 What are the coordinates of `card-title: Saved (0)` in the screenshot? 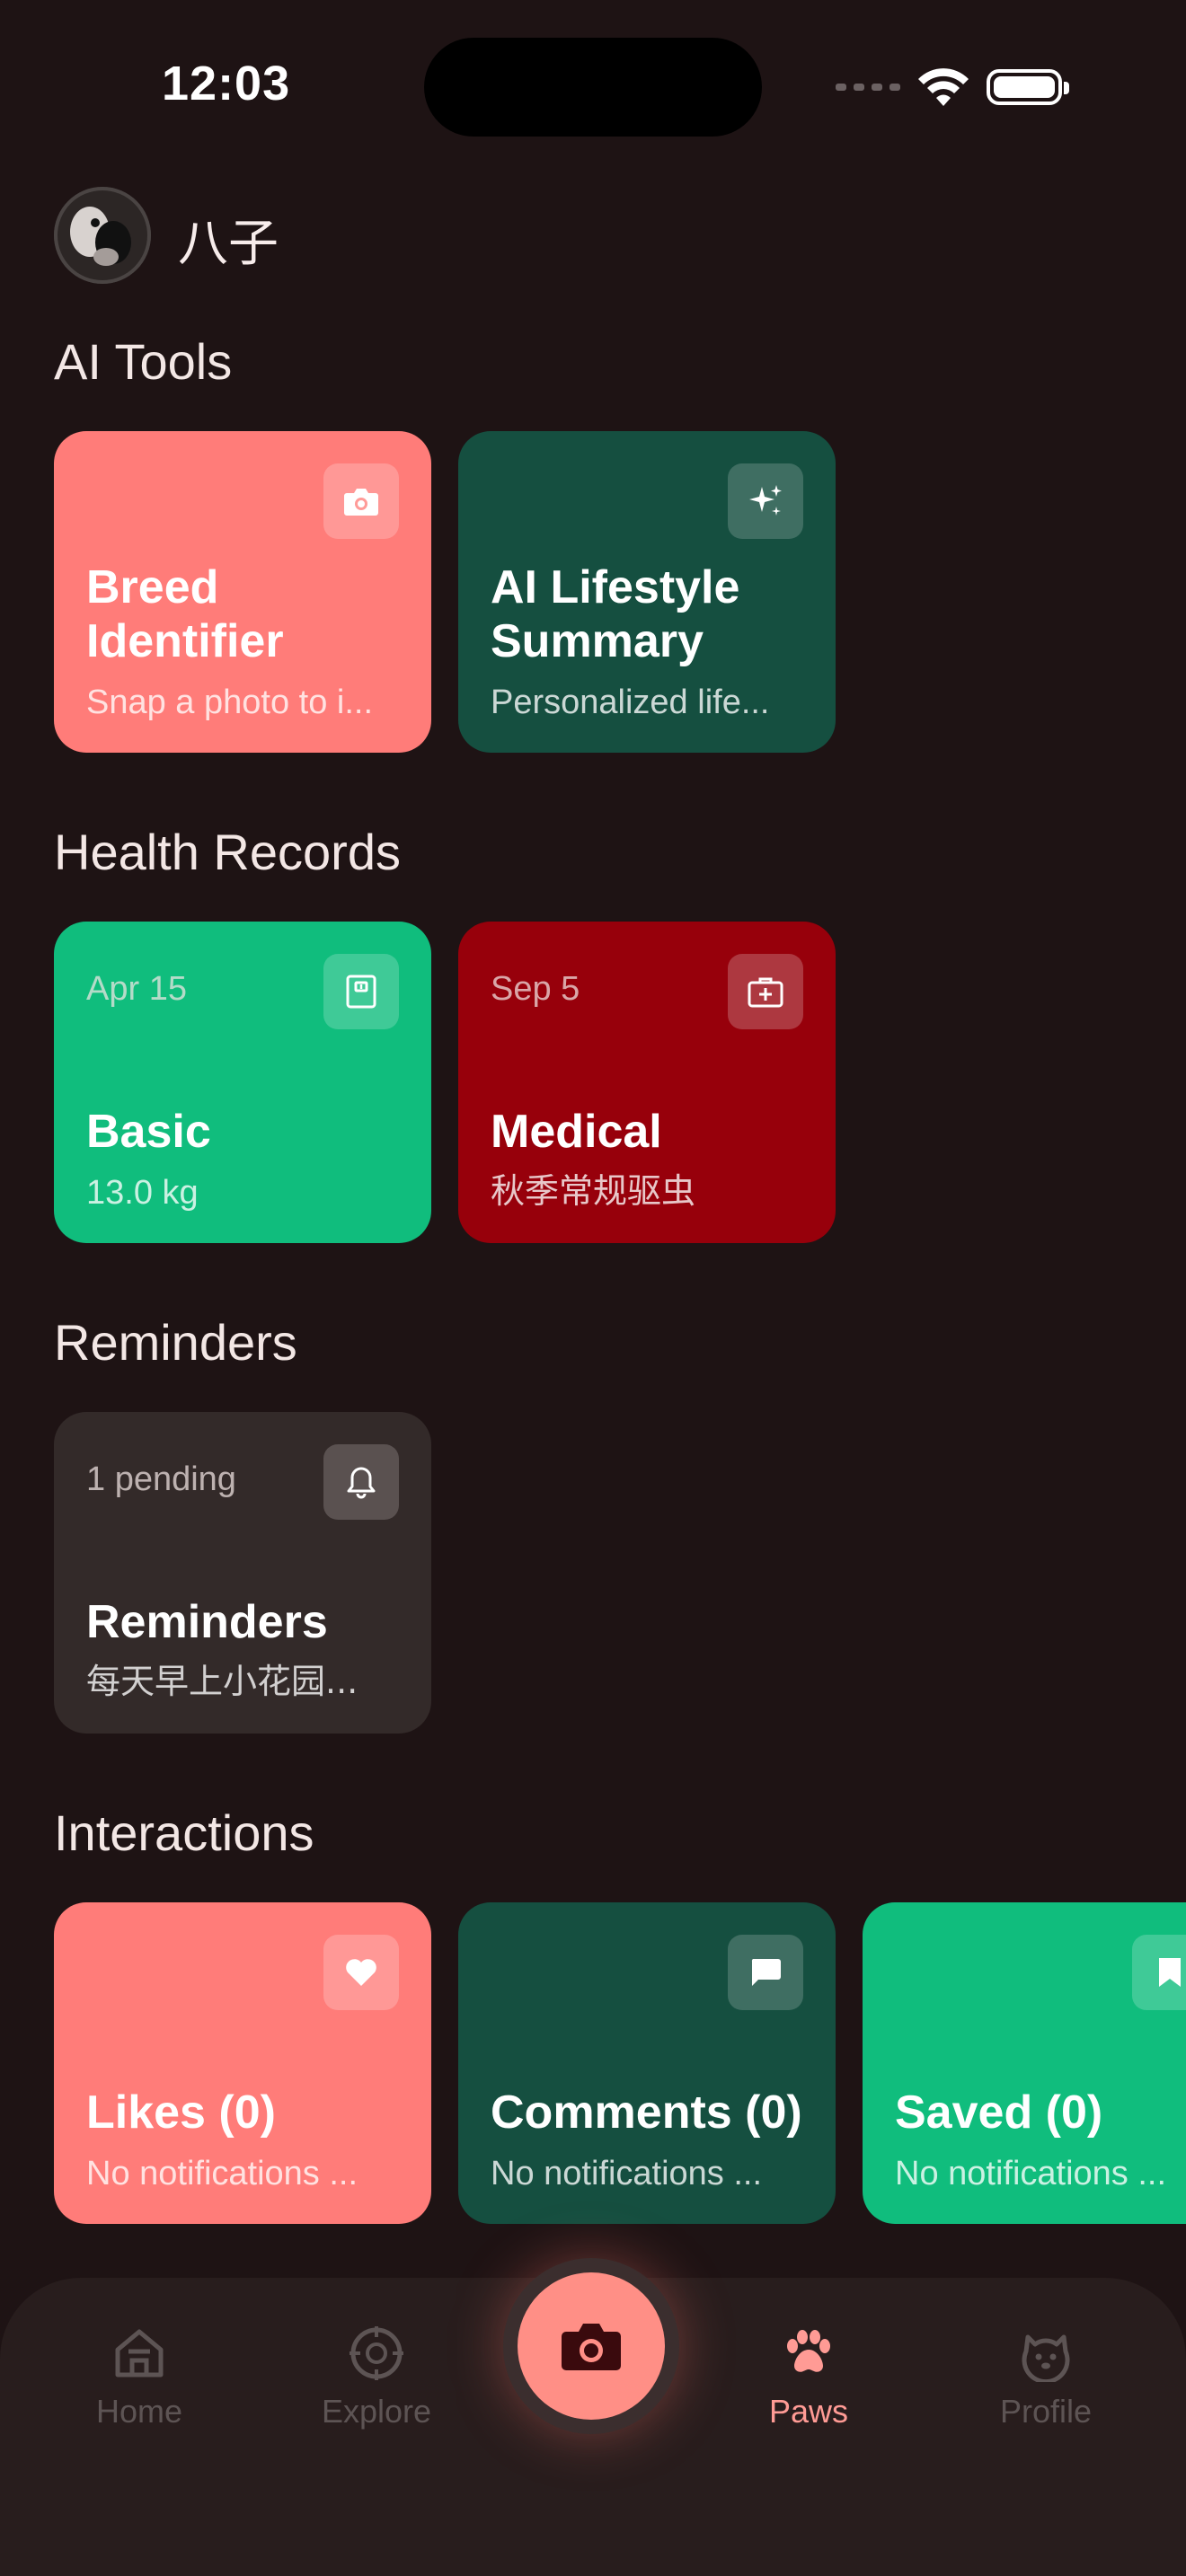 It's located at (999, 2112).